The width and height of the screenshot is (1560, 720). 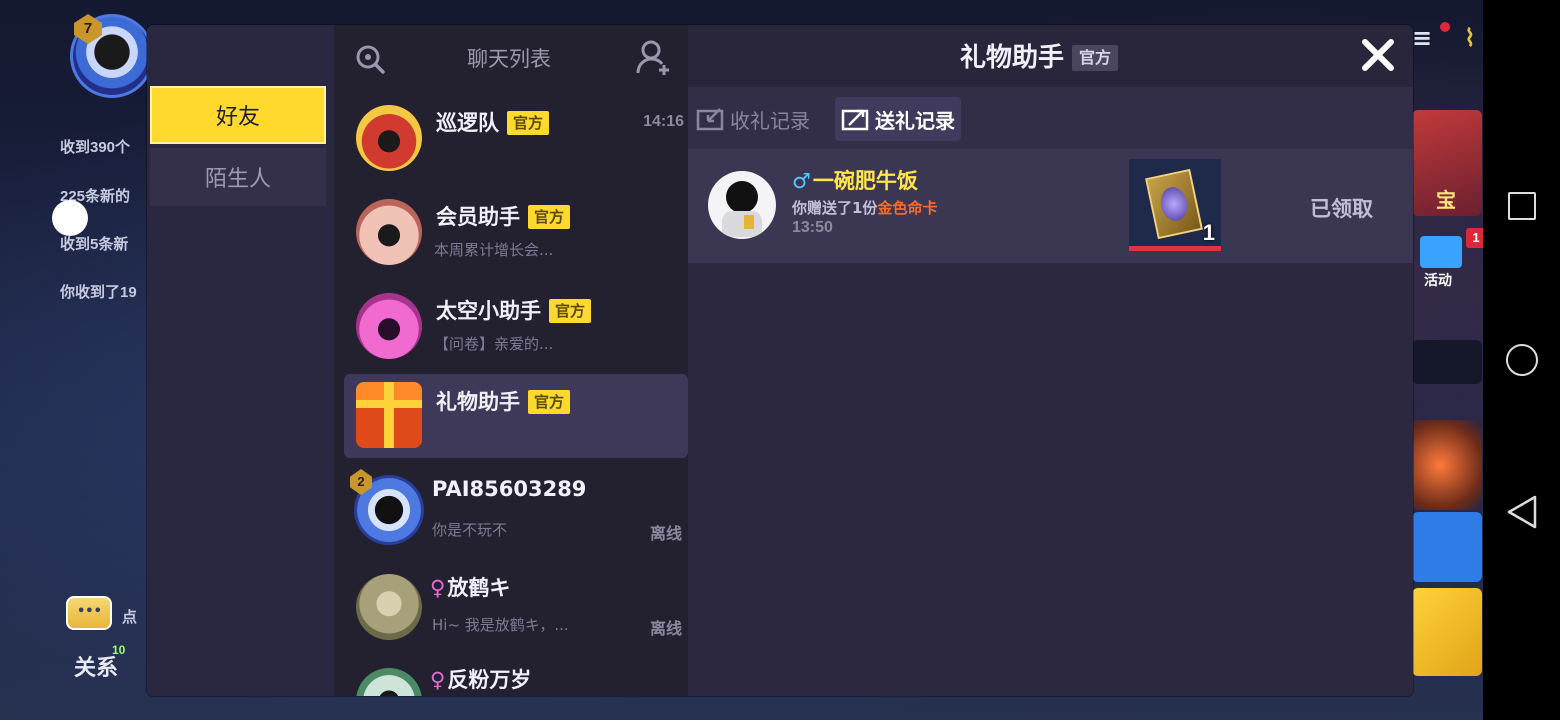 I want to click on activity-icon, so click(x=1441, y=252).